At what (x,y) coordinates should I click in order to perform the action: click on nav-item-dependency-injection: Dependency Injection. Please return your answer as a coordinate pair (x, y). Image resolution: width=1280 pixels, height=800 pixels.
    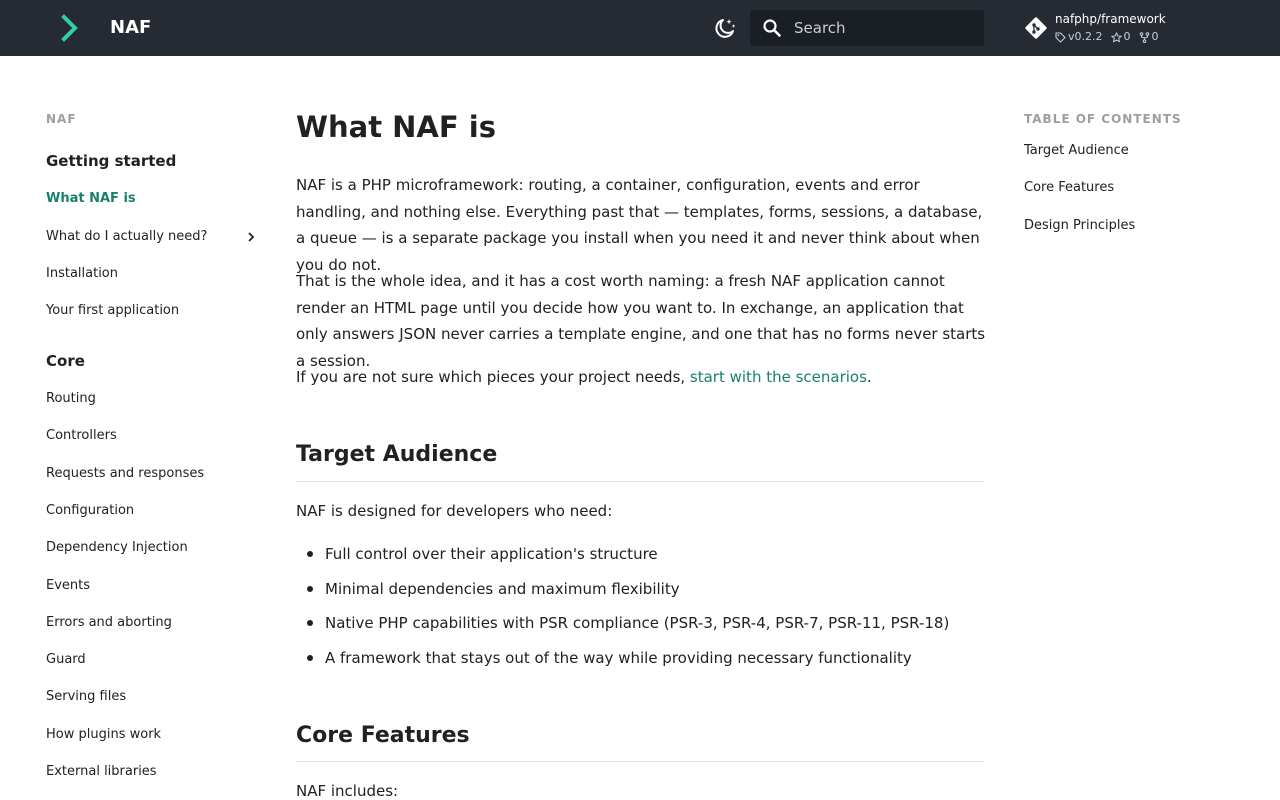
    Looking at the image, I should click on (153, 548).